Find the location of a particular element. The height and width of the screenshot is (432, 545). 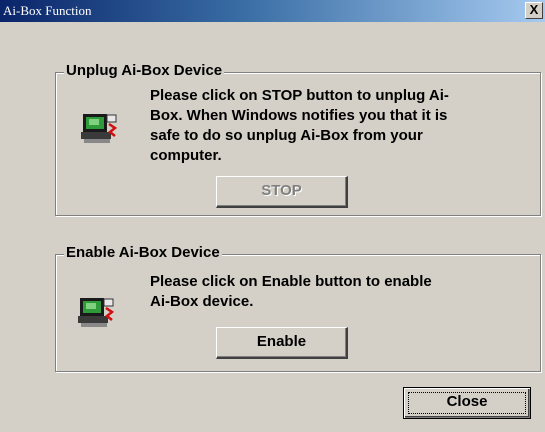

stop-button: STOP is located at coordinates (282, 192).